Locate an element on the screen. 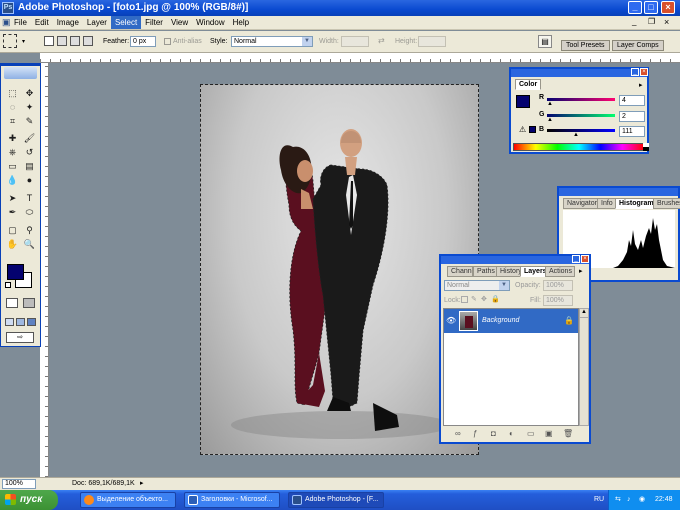 This screenshot has height=510, width=680. menu-item-file: File is located at coordinates (20, 22).